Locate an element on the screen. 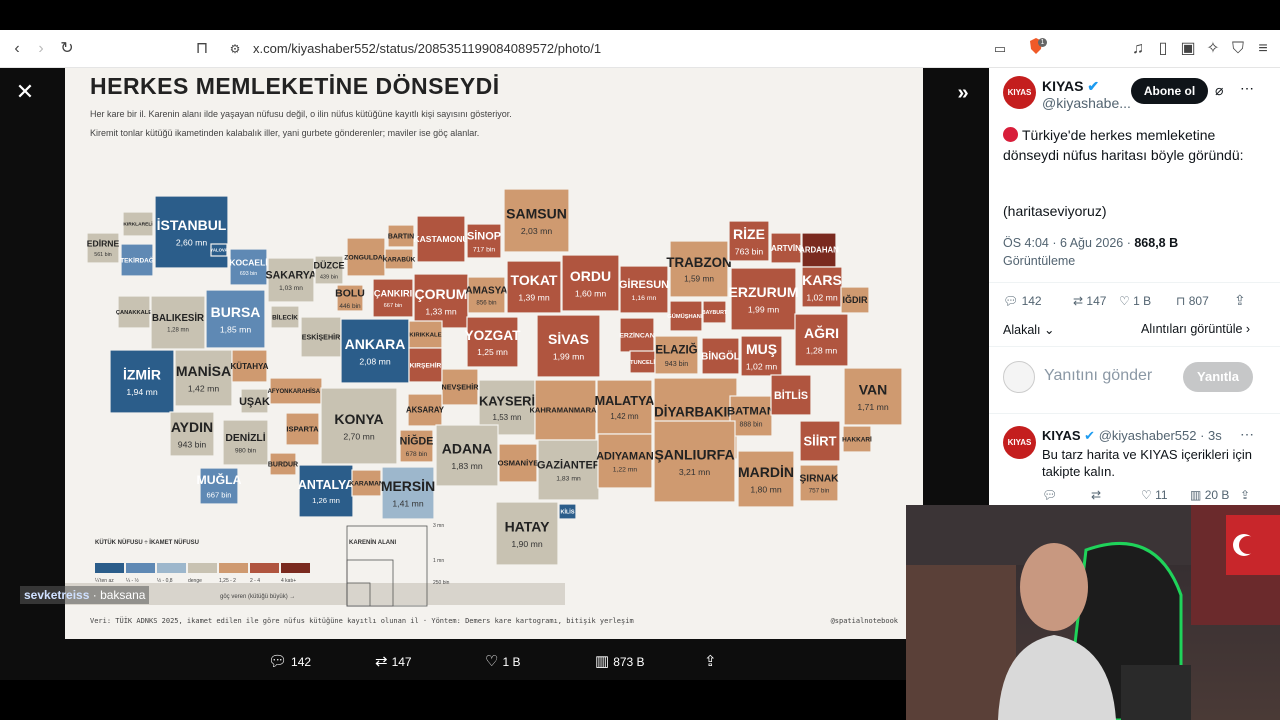  reload-icon: ↻ is located at coordinates (67, 49).